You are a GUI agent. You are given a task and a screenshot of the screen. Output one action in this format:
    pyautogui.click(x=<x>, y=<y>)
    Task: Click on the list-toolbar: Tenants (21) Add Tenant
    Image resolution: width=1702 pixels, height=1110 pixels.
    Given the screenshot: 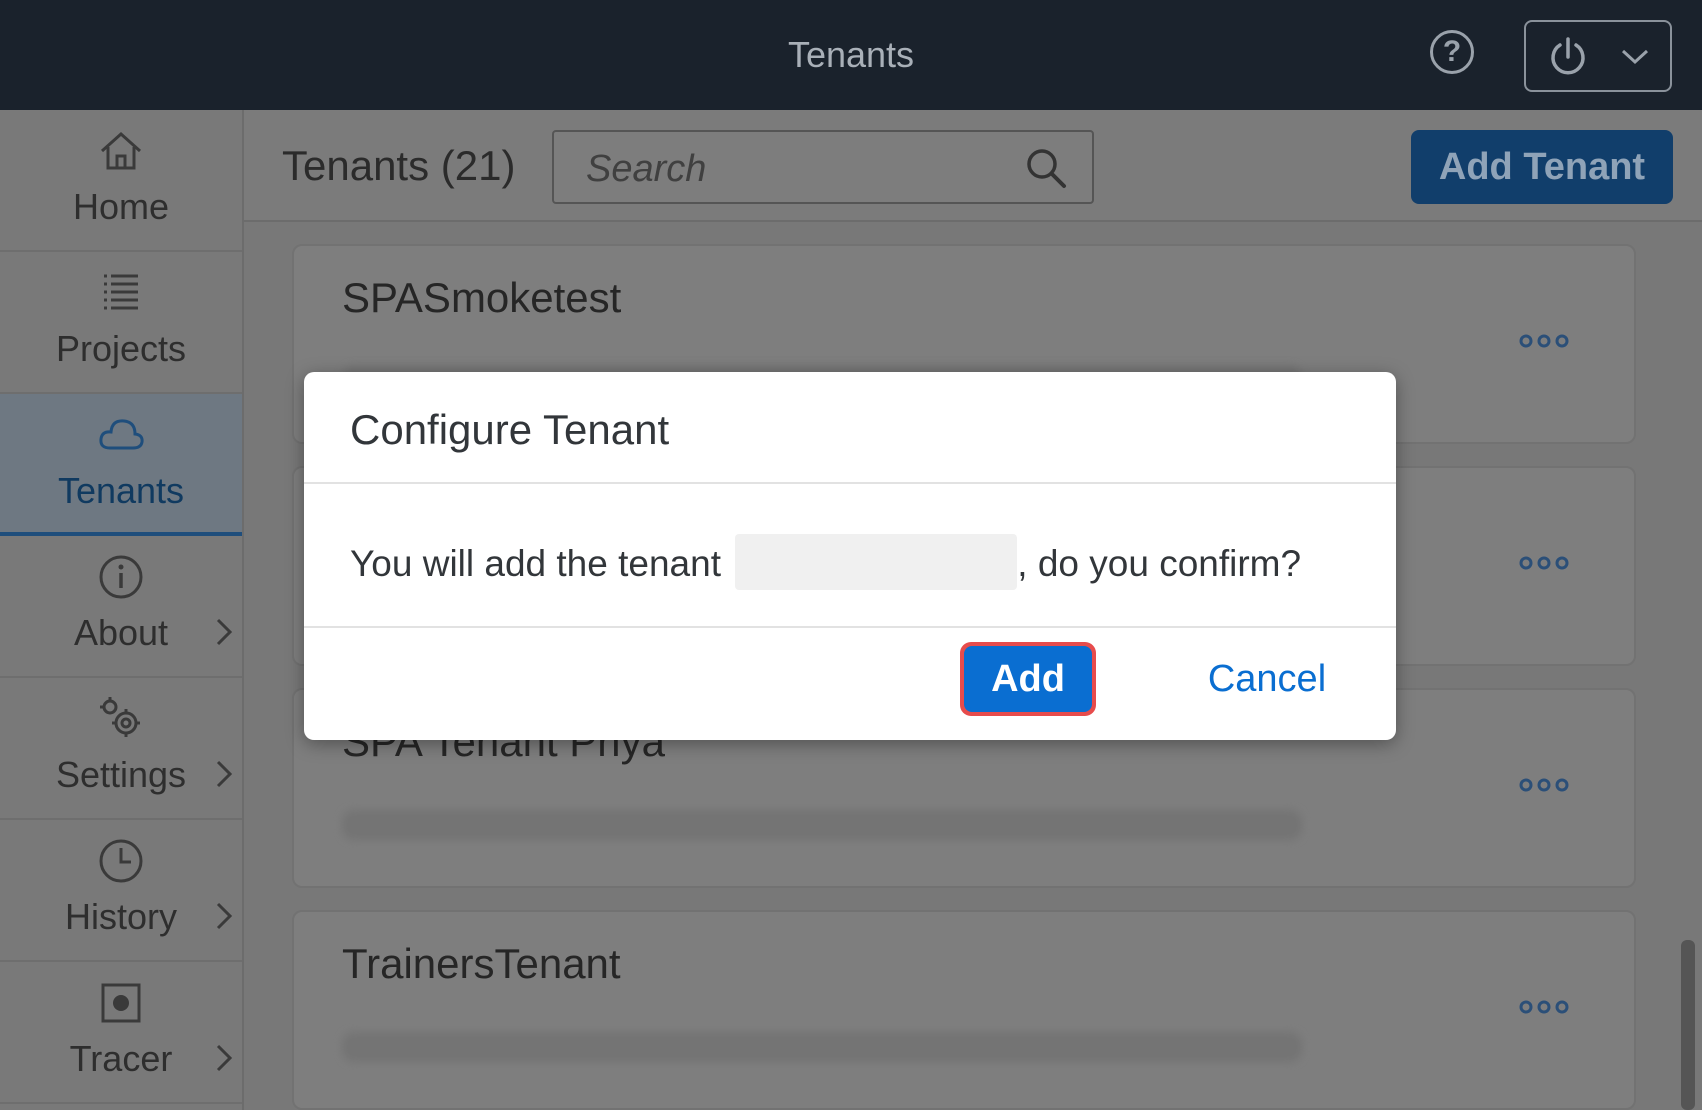 What is the action you would take?
    pyautogui.click(x=973, y=166)
    